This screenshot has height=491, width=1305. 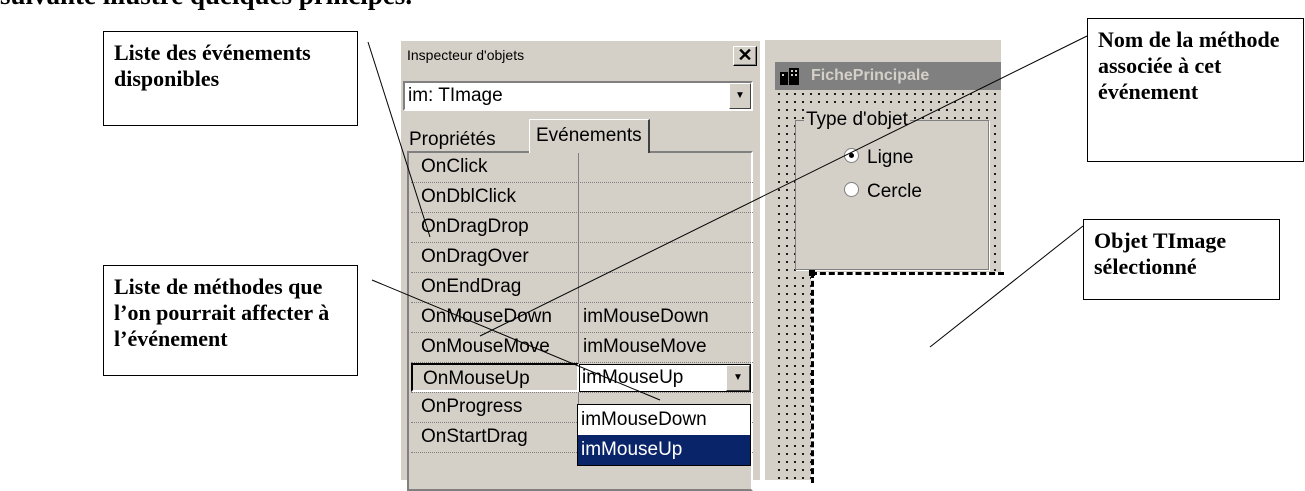 What do you see at coordinates (1181, 259) in the screenshot?
I see `callout-timage-selected: Objet TImage sélectionné` at bounding box center [1181, 259].